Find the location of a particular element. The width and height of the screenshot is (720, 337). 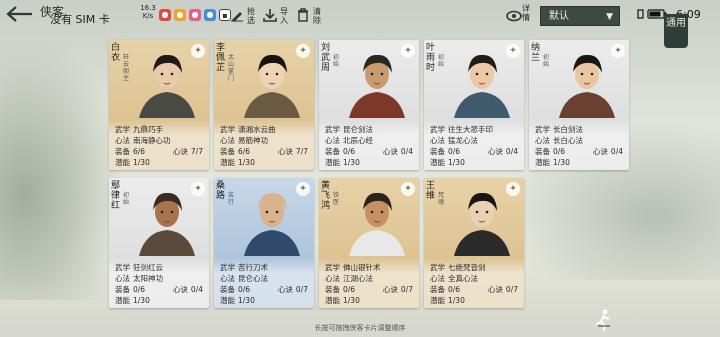

hero-card: 白衣 轩云阁主 ✦ 武学 九鼎巧手 心法 南海静心功 装备 6/6 心诀 7/7 潜能 1/30 is located at coordinates (159, 105).